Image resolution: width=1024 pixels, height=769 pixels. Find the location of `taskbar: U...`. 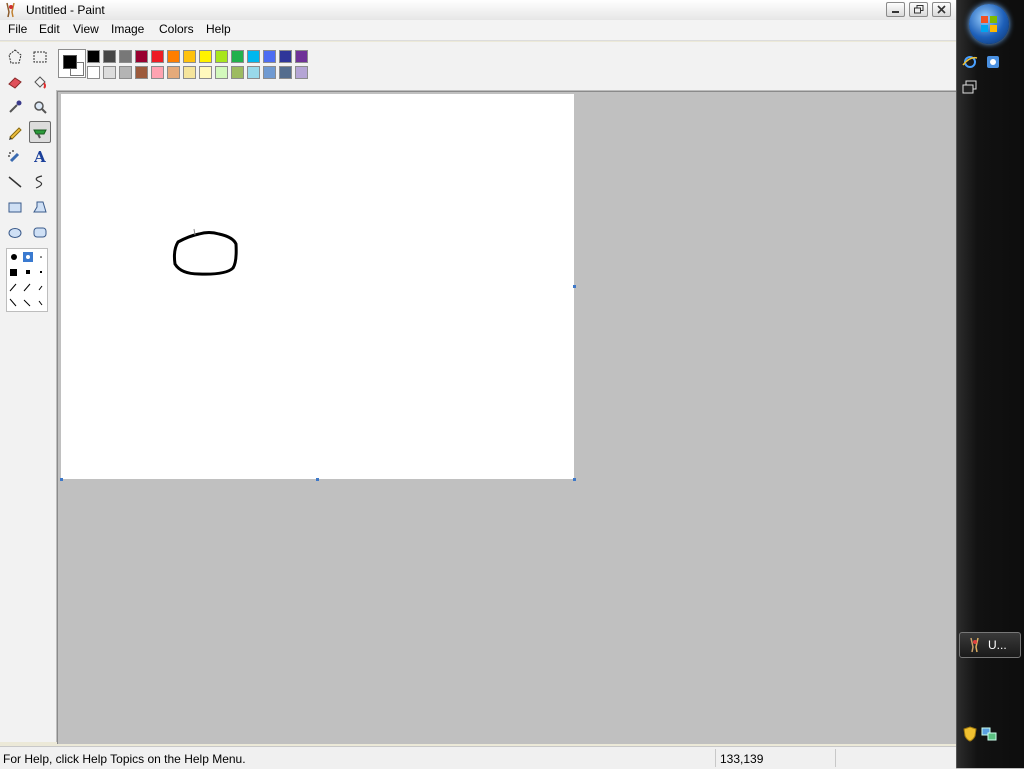

taskbar: U... is located at coordinates (990, 384).